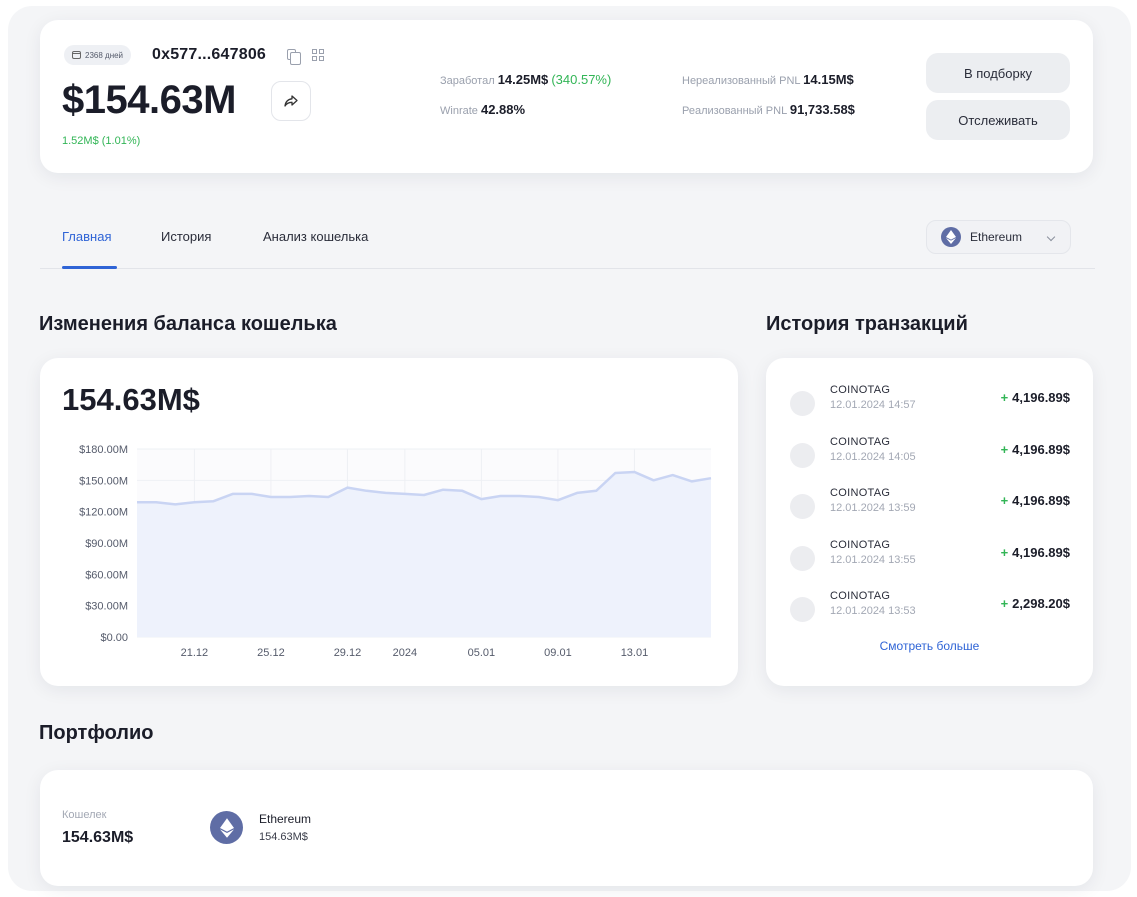 This screenshot has width=1137, height=897. Describe the element at coordinates (741, 81) in the screenshot. I see `unrealized-pnl-label: Нереализованный PNL` at that location.